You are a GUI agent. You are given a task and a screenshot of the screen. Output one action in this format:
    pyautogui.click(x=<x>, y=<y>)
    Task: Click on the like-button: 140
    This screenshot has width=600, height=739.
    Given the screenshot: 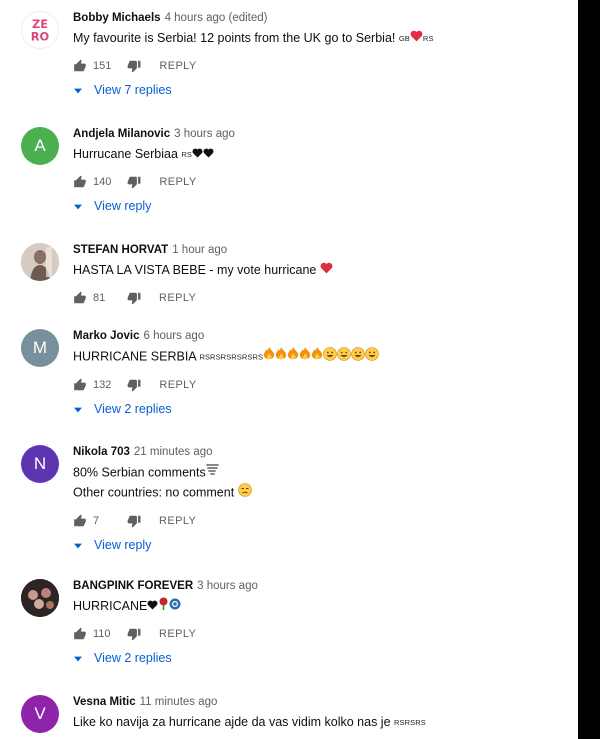 What is the action you would take?
    pyautogui.click(x=92, y=182)
    